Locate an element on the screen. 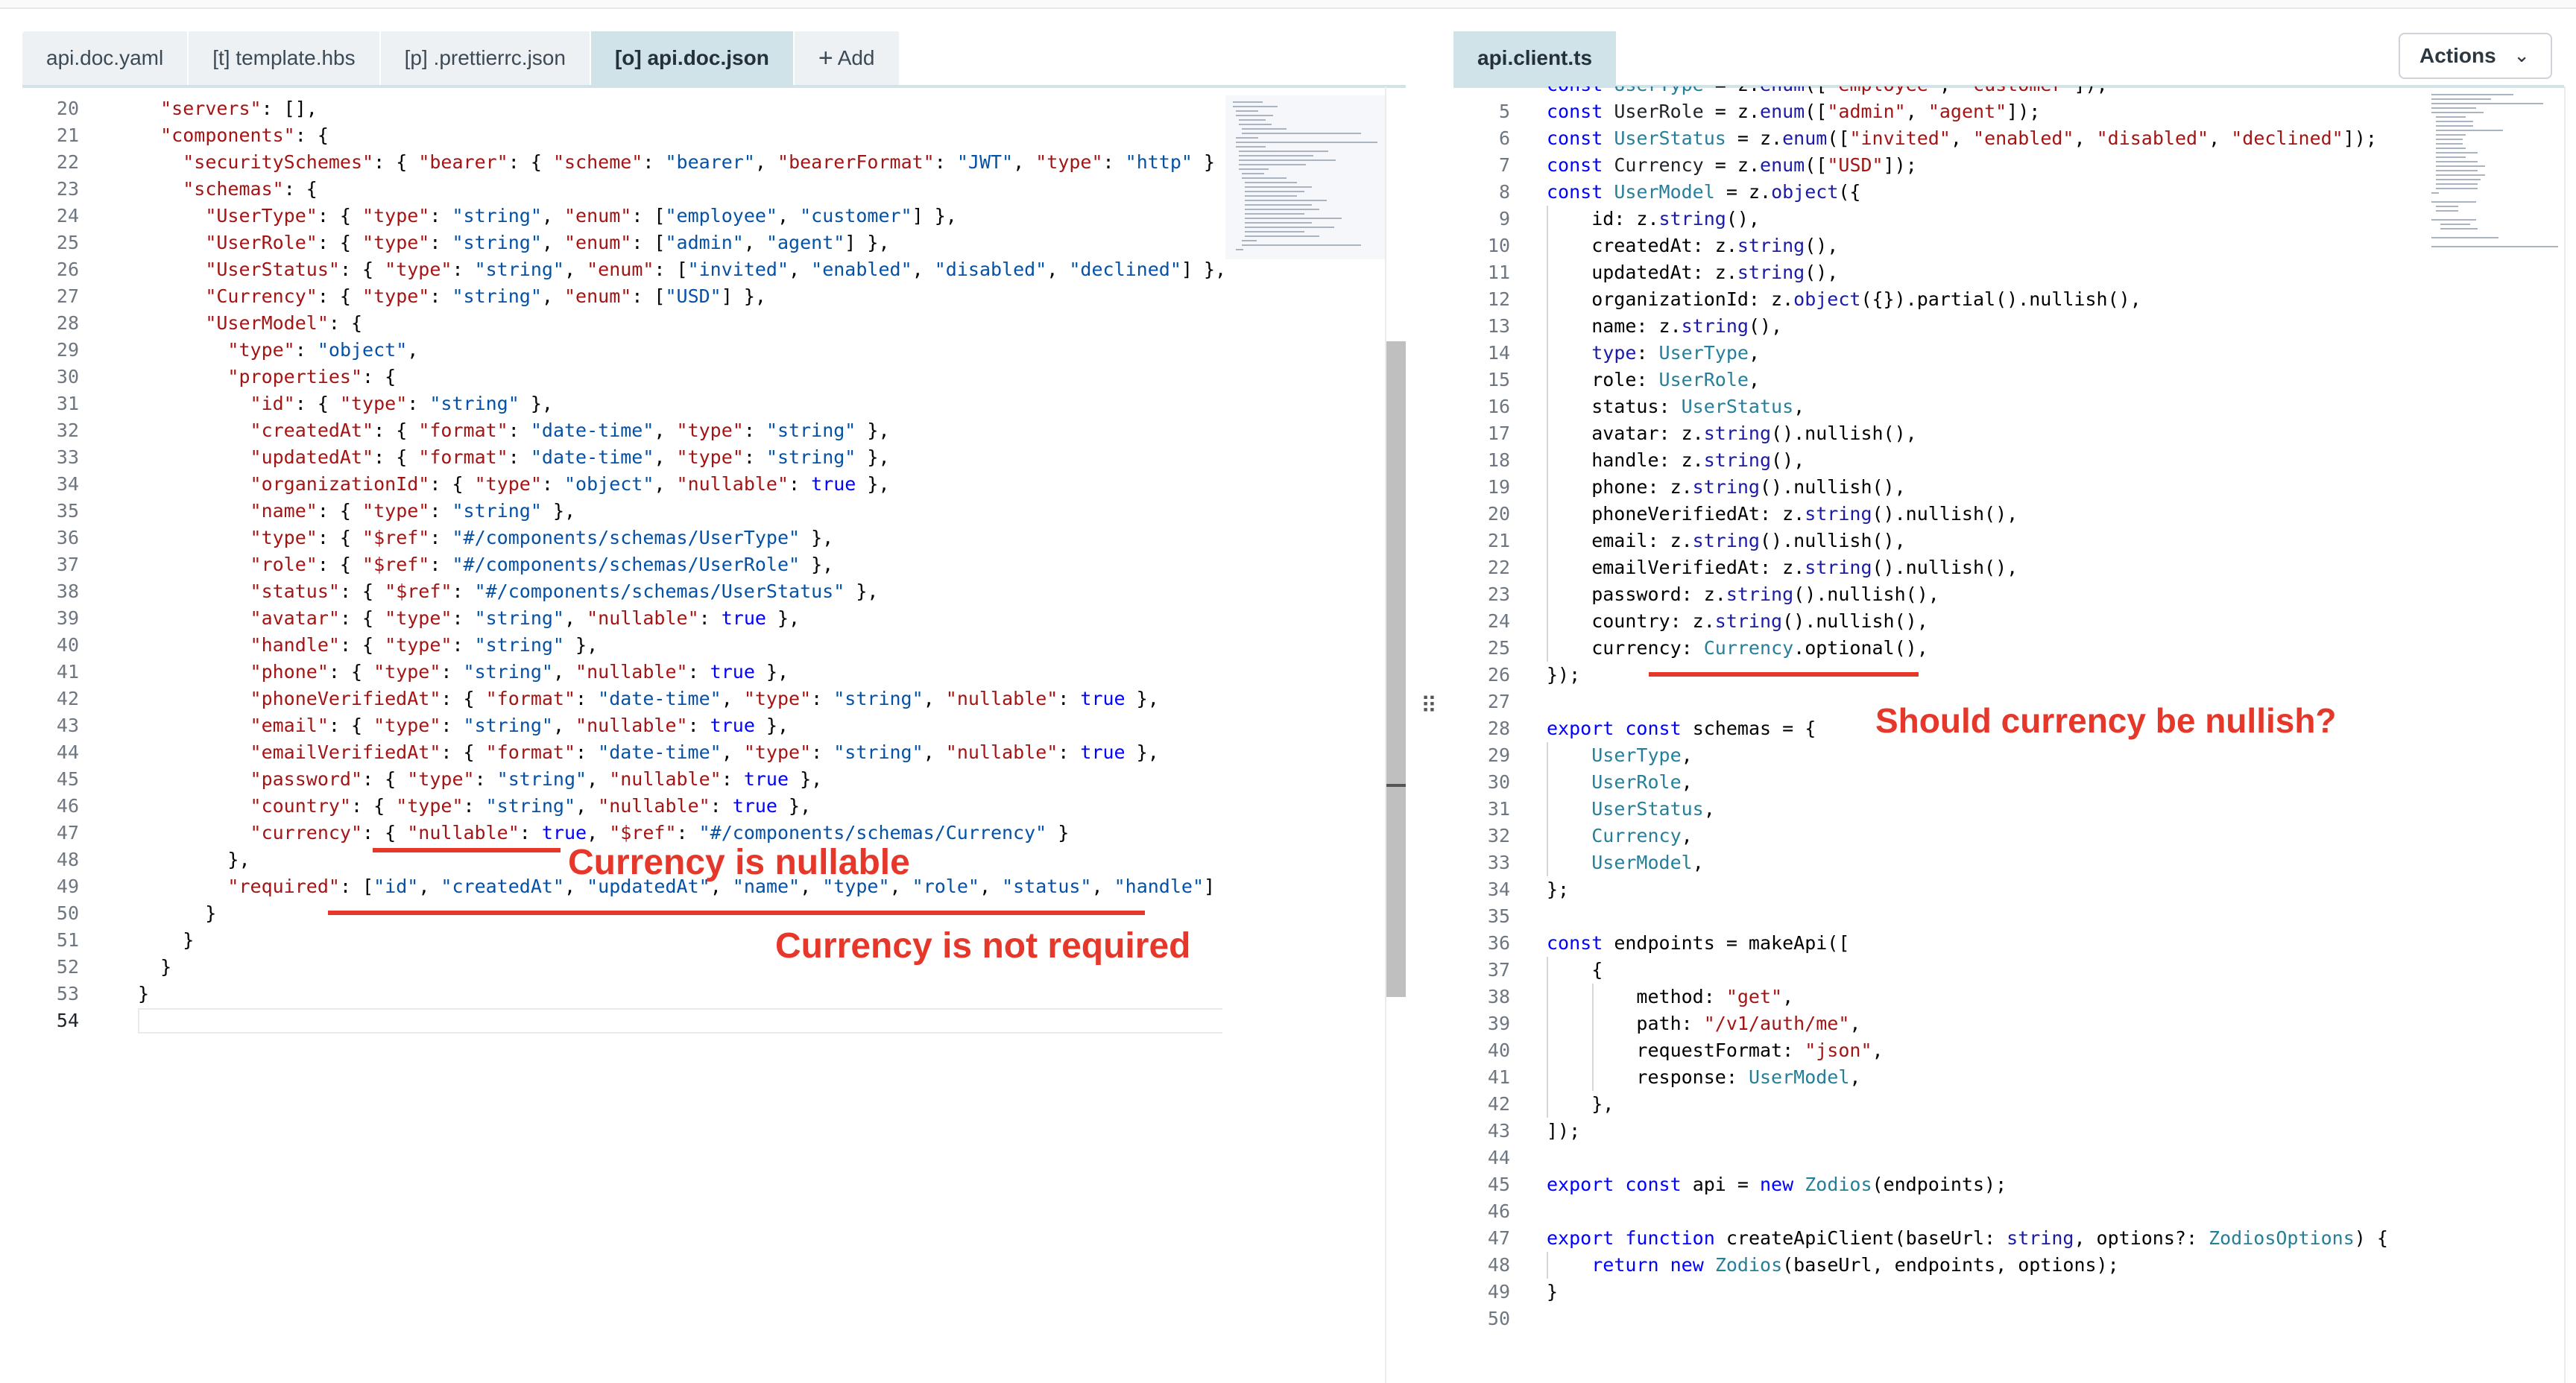 The image size is (2576, 1383). code-line: 43]); is located at coordinates (1516, 1131).